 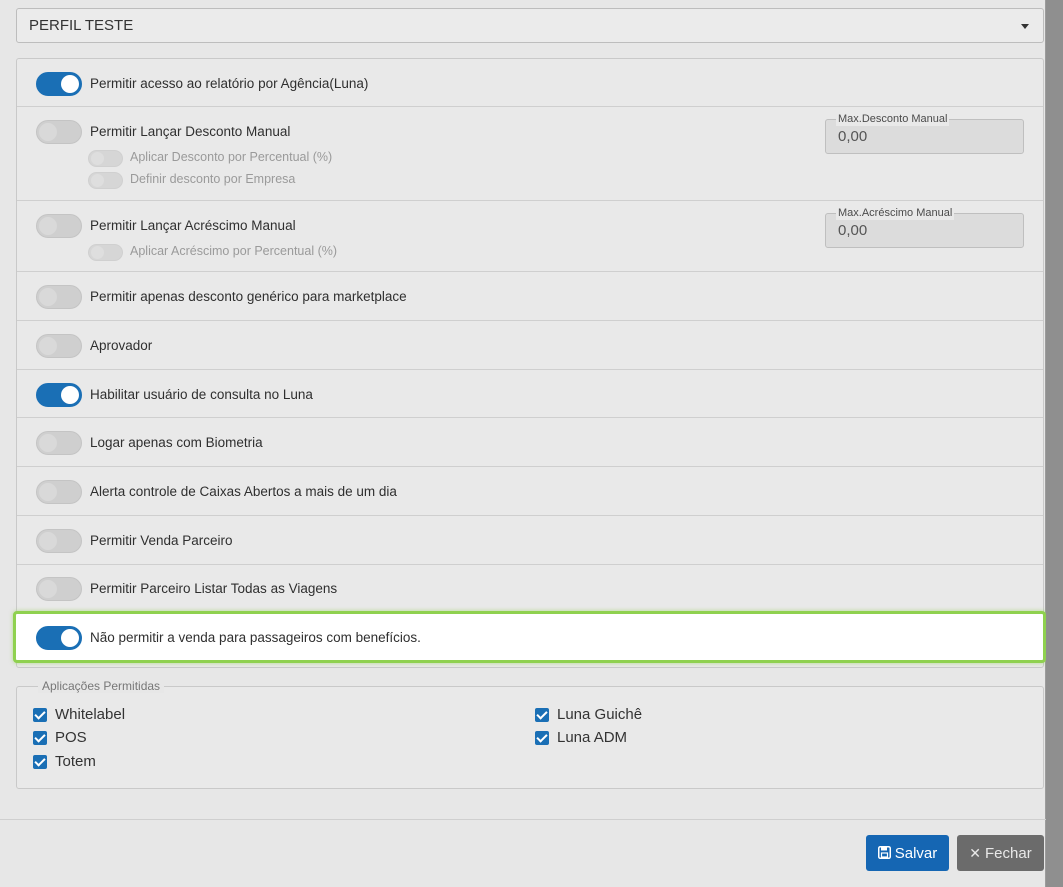 I want to click on totem-label: Totem, so click(x=75, y=761).